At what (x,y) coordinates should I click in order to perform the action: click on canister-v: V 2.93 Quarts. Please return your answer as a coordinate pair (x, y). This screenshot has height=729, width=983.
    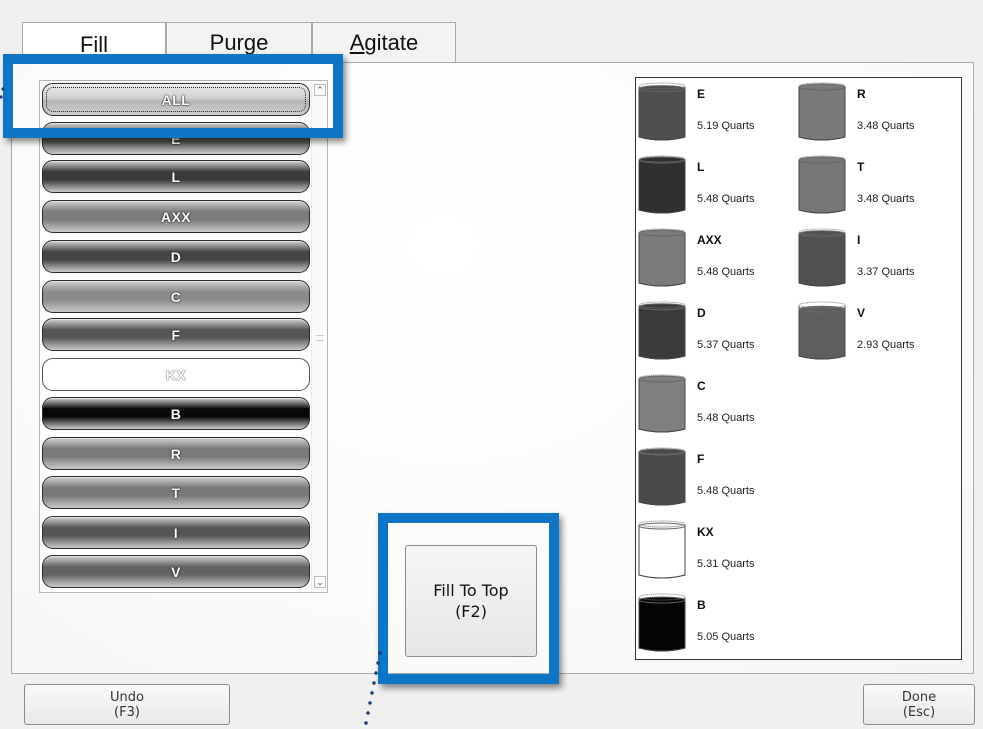
    Looking at the image, I should click on (863, 331).